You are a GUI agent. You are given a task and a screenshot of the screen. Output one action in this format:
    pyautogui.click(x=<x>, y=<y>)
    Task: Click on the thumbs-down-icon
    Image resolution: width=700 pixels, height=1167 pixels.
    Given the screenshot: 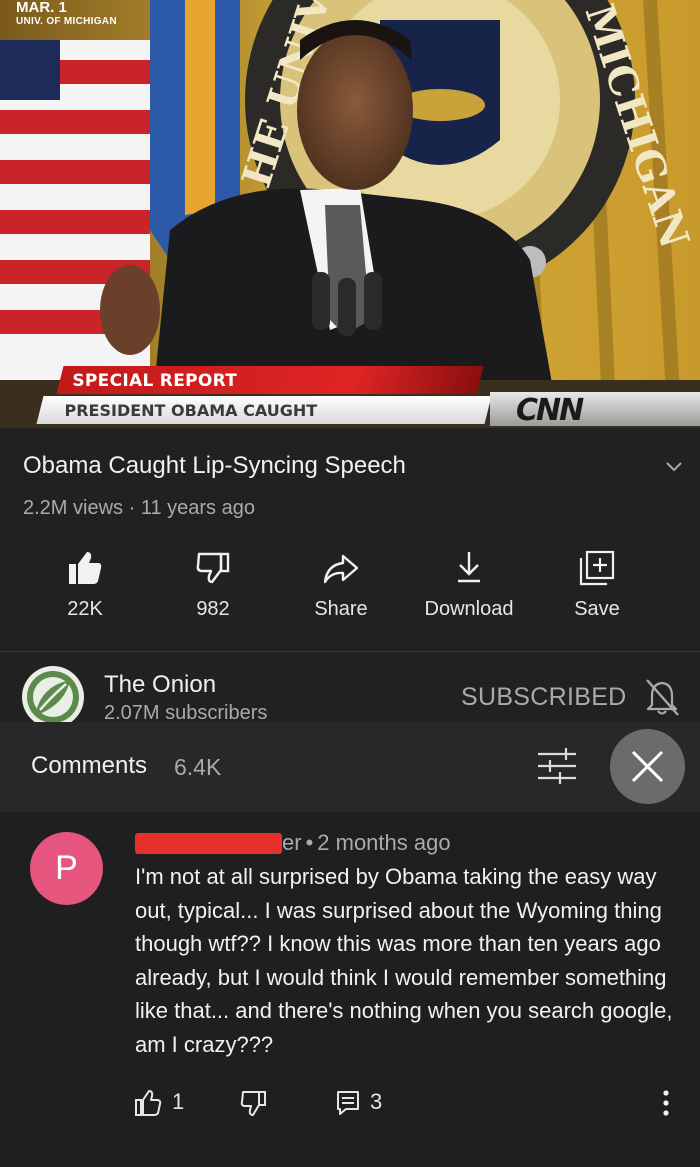 What is the action you would take?
    pyautogui.click(x=213, y=570)
    